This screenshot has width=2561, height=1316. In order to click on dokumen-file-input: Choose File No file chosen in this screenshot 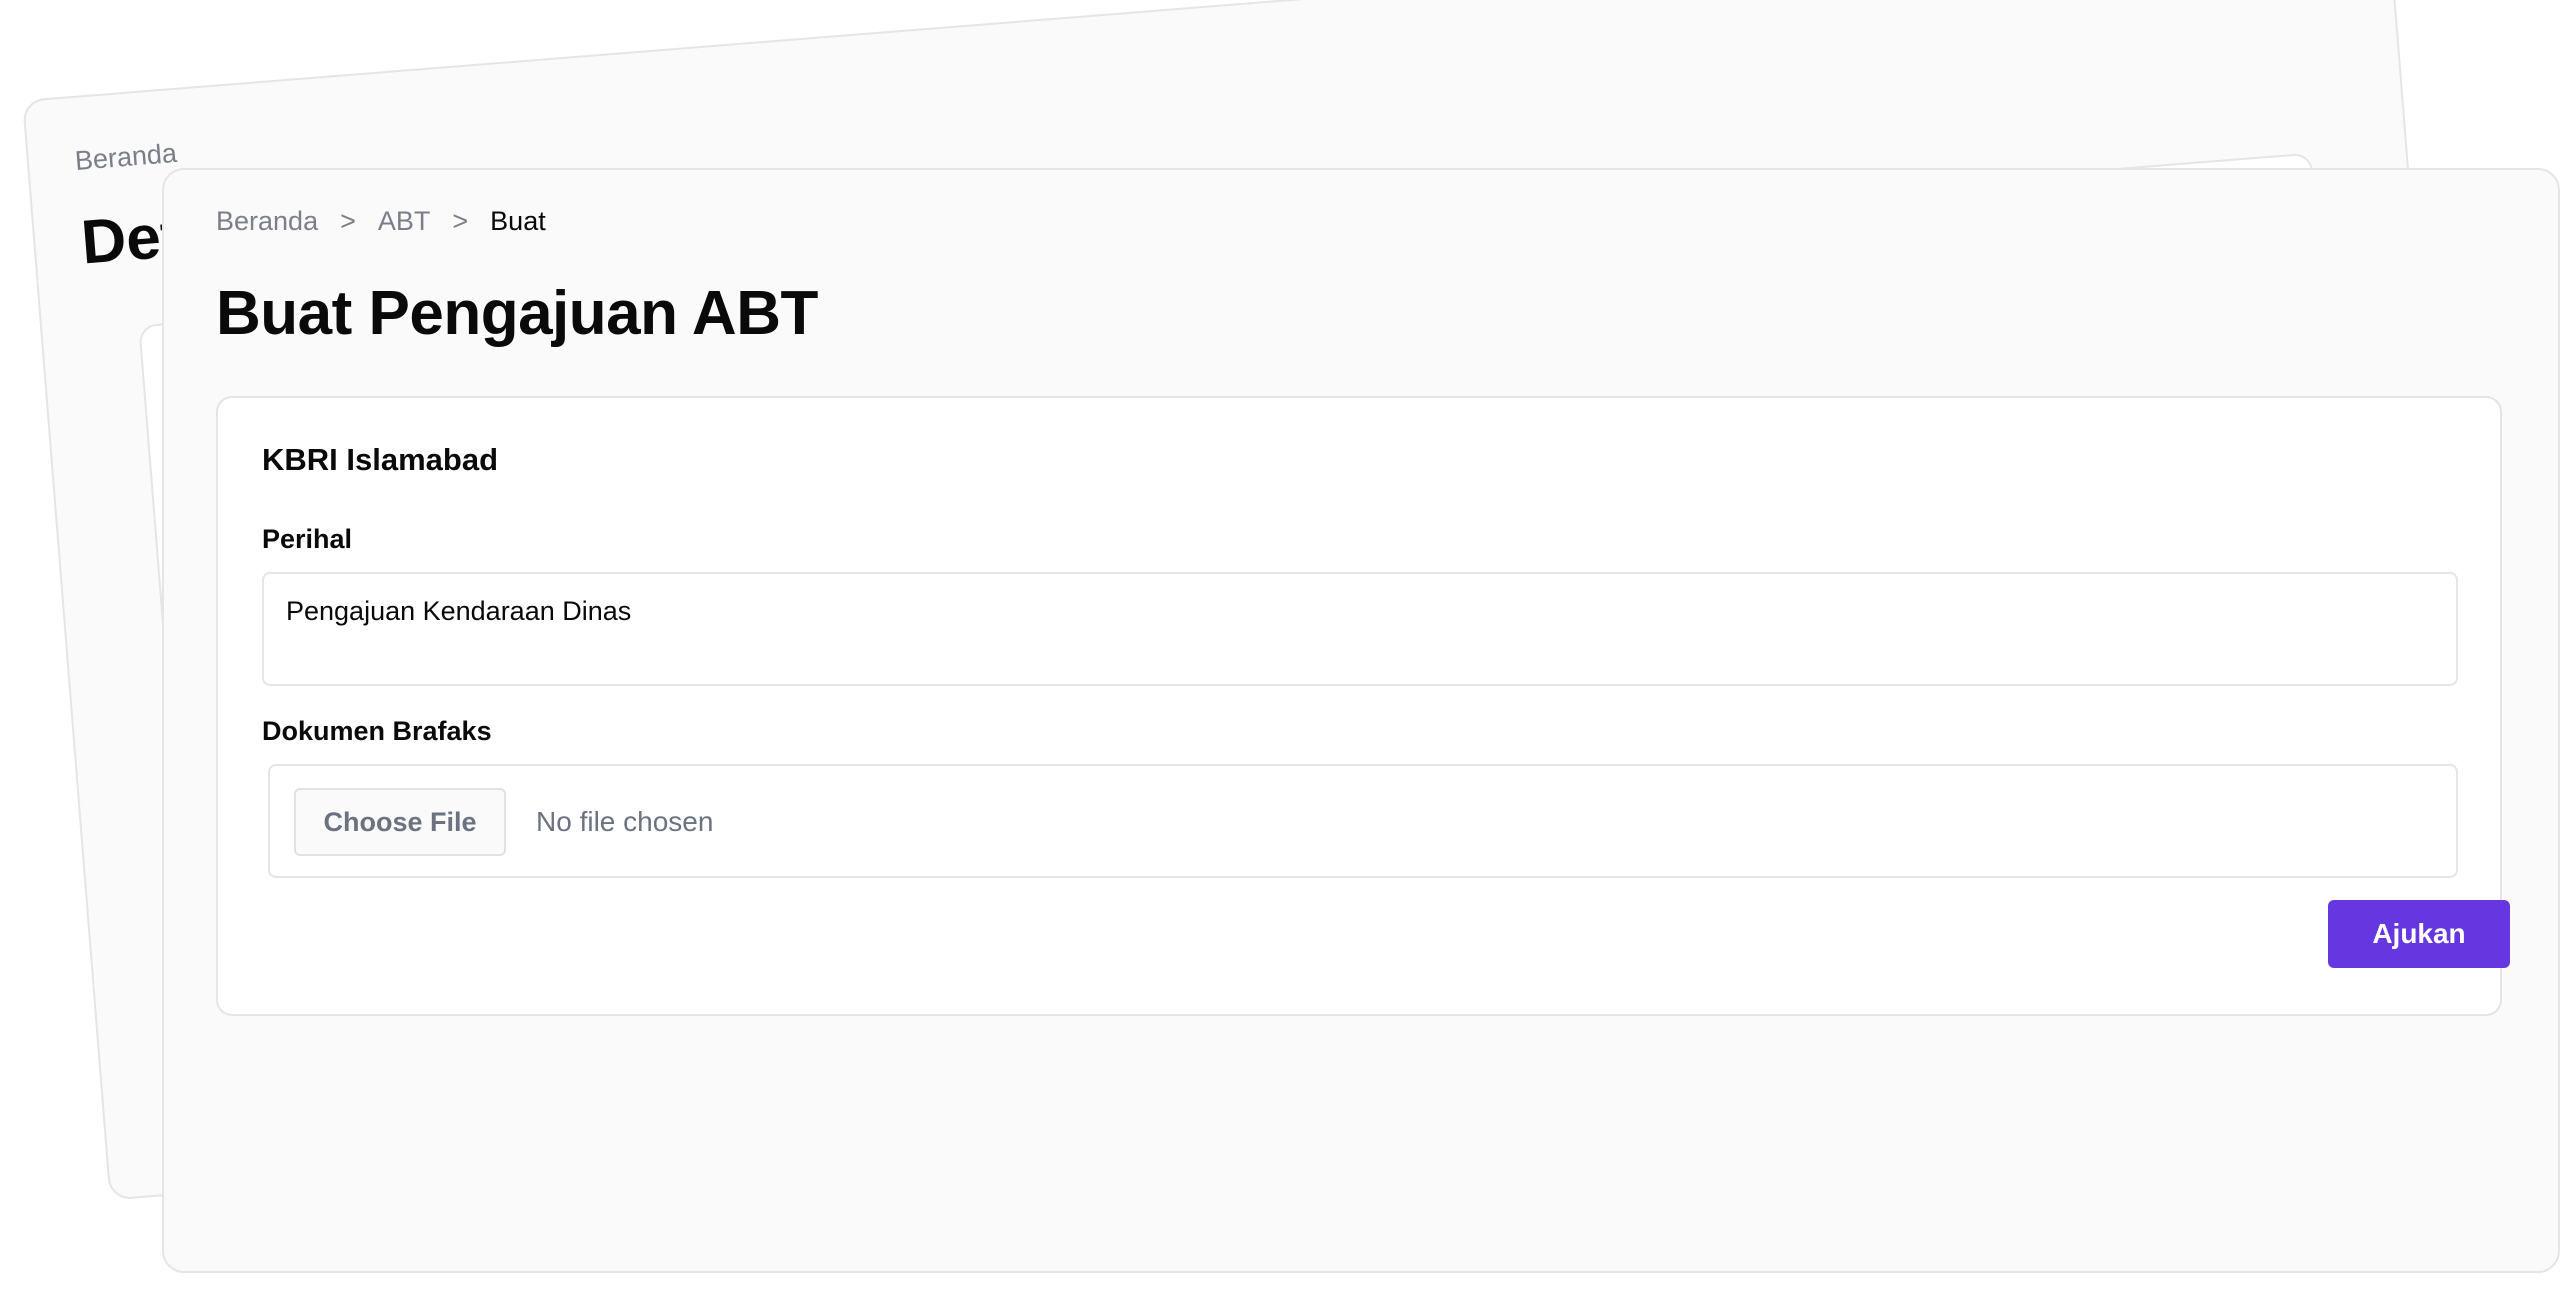, I will do `click(1363, 821)`.